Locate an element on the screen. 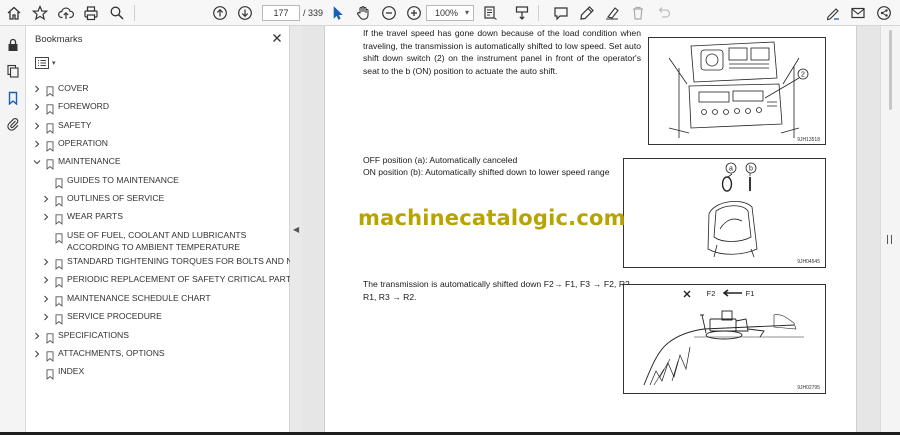  panel-title: Bookmarks is located at coordinates (59, 39).